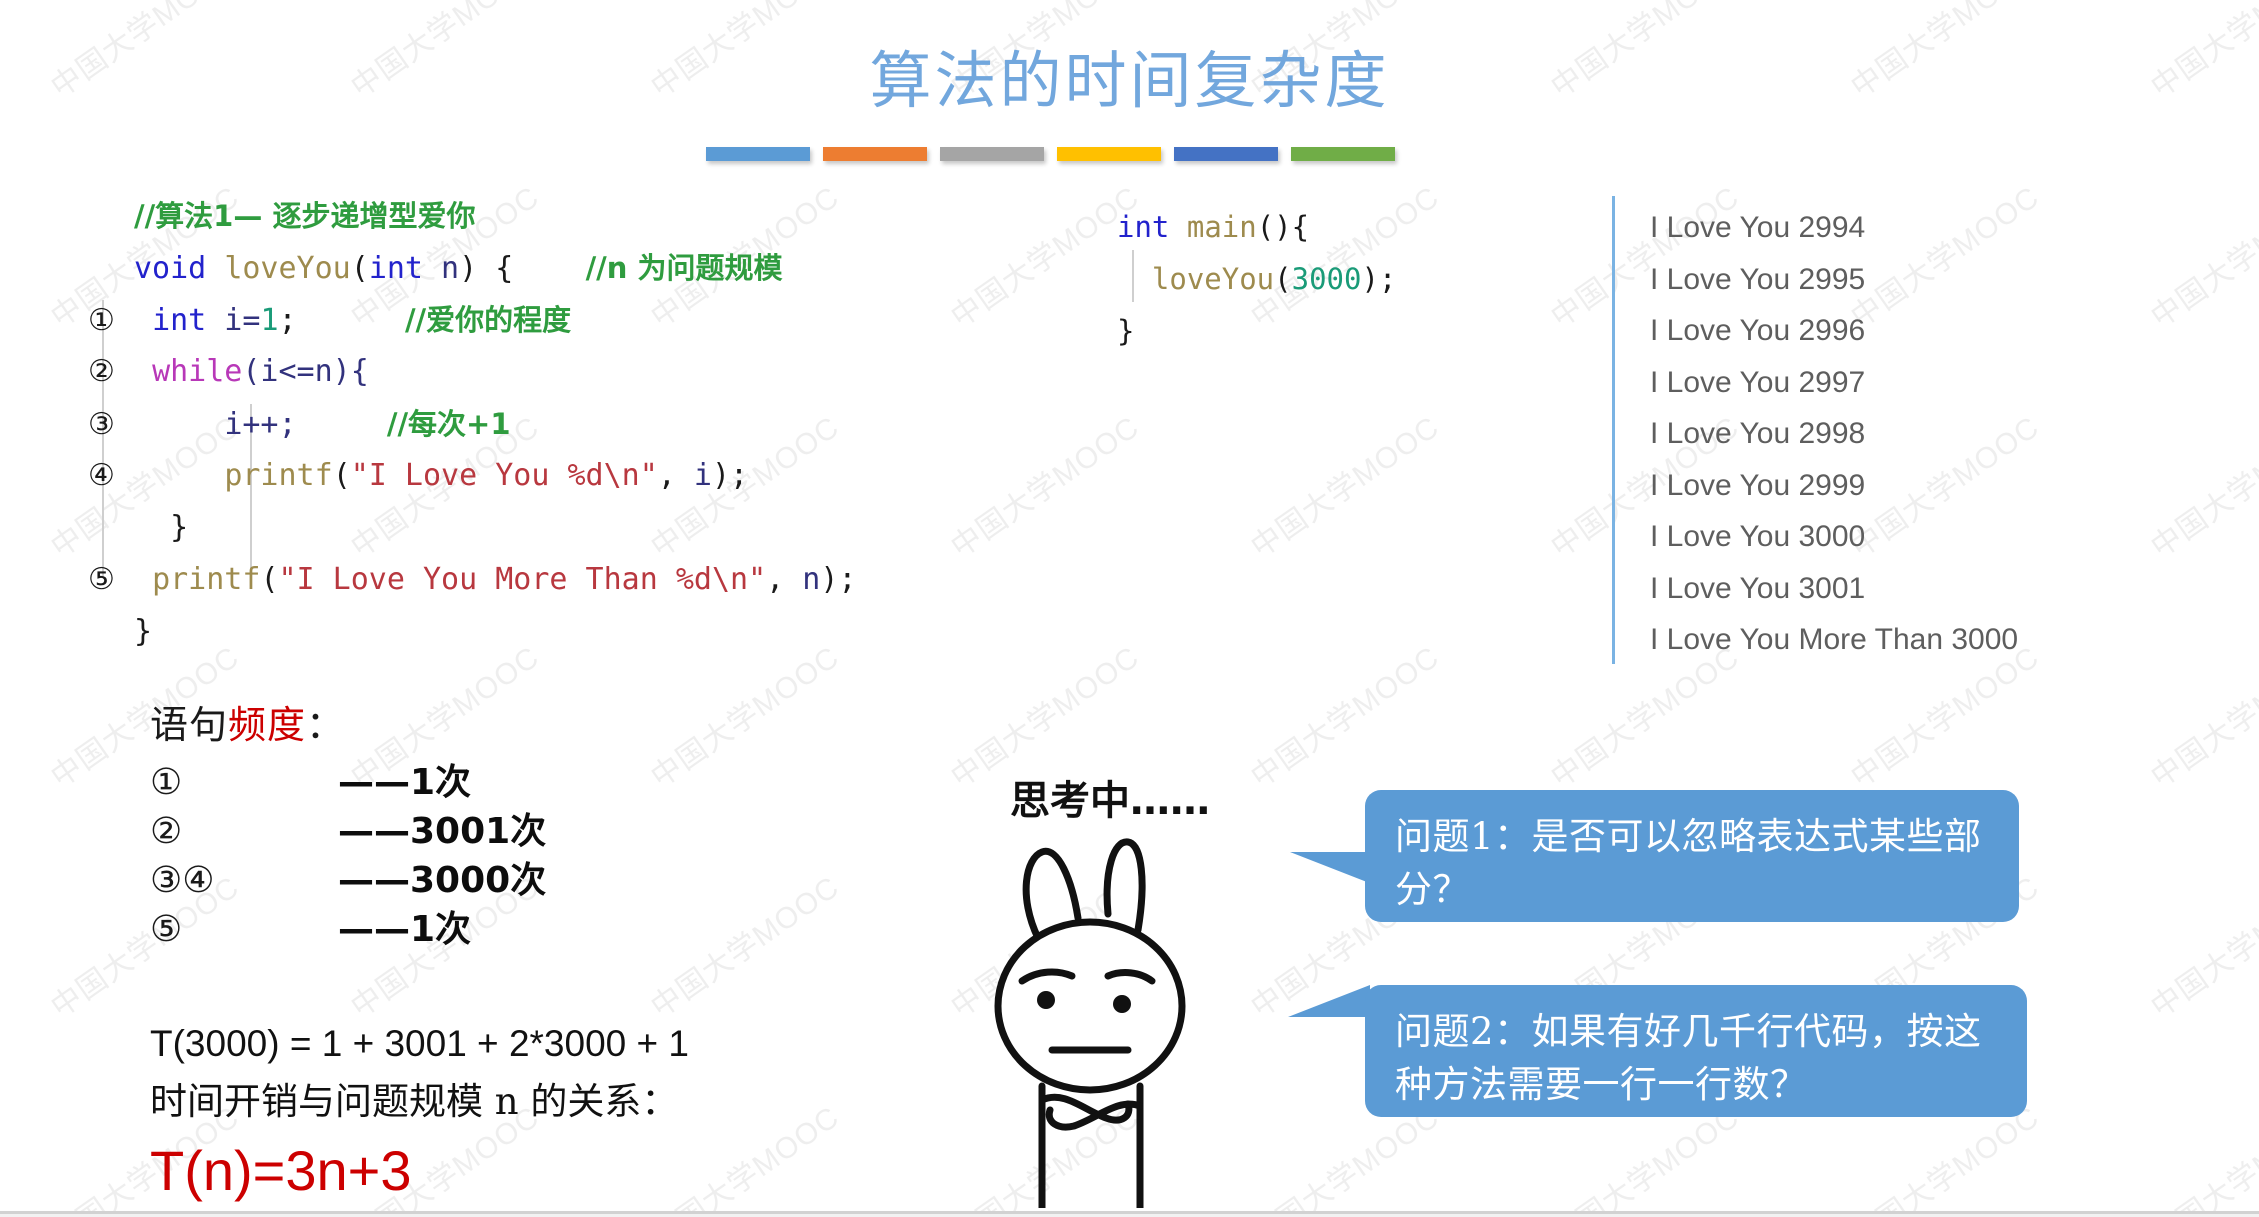 The width and height of the screenshot is (2259, 1217). I want to click on frequency-rows: ① ——1次 ② ——3001次 ③④ ——3000次 ⑤ ——1次, so click(348, 851).